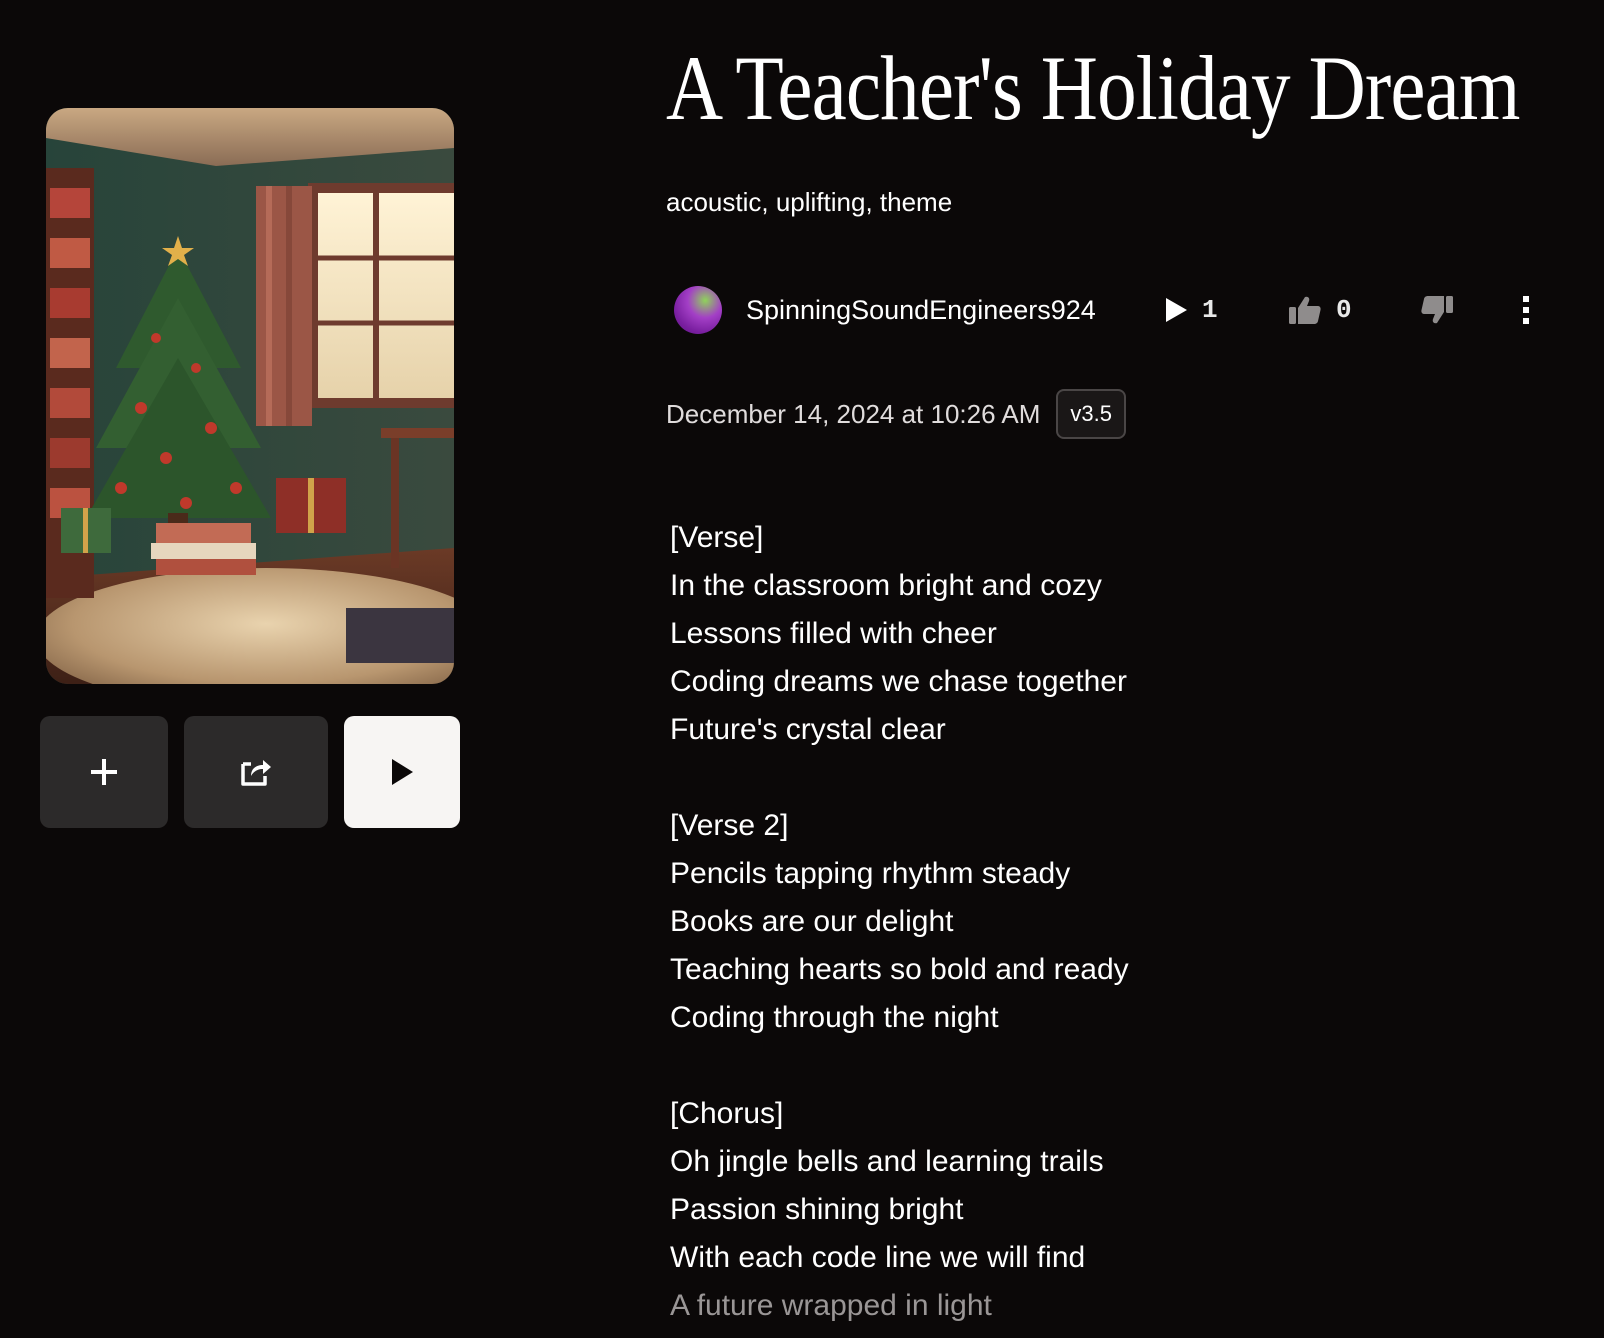 The image size is (1604, 1338). Describe the element at coordinates (834, 1017) in the screenshot. I see `lyric-line: Coding through the night` at that location.